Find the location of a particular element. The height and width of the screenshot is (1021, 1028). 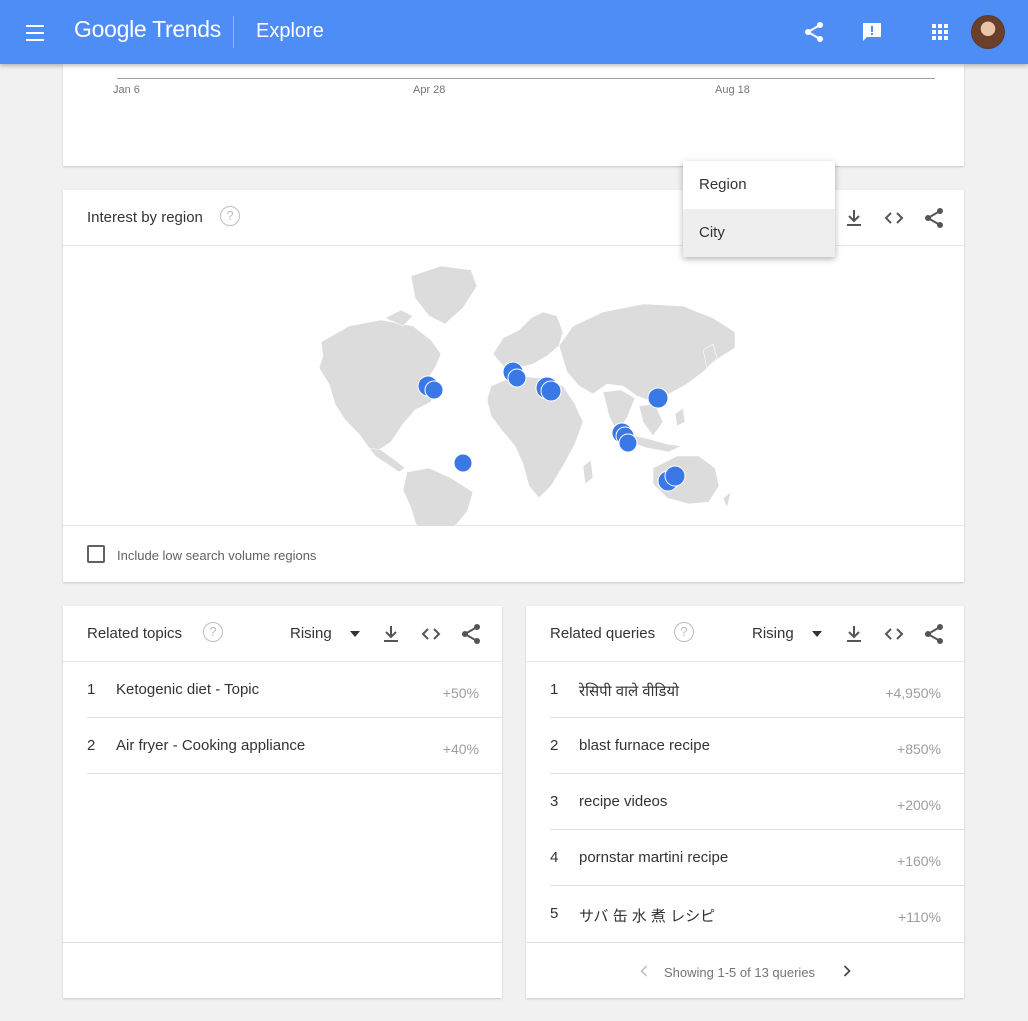

card-header: Related queries ? Rising is located at coordinates (745, 634).